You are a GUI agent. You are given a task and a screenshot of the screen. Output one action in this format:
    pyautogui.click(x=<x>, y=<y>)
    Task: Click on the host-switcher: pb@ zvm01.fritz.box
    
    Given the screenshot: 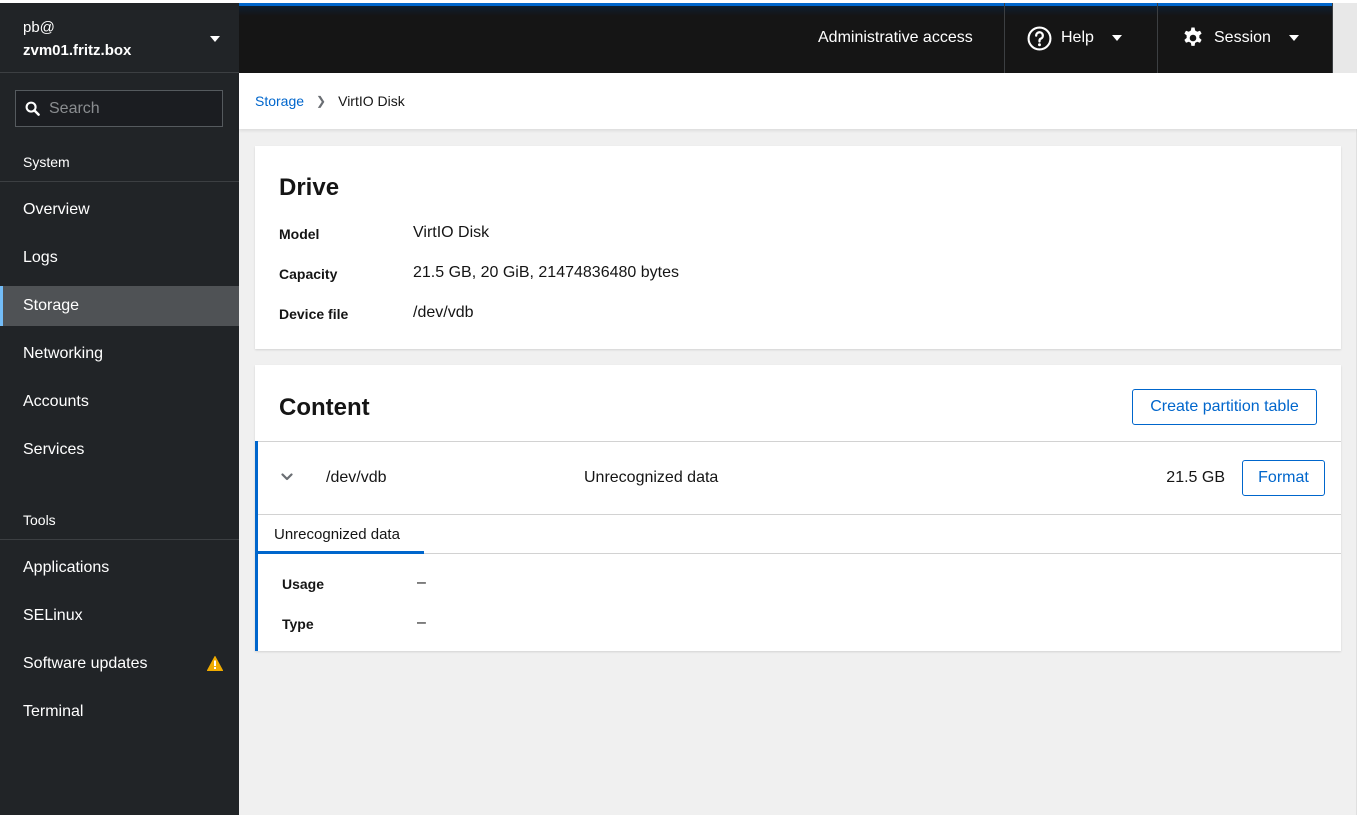 What is the action you would take?
    pyautogui.click(x=119, y=38)
    